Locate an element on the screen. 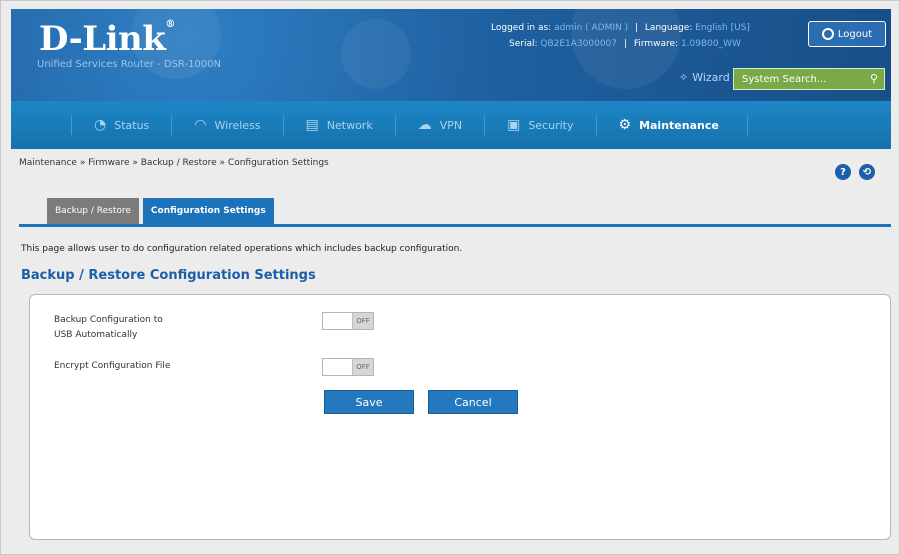  nav-item-network: ▤ Network is located at coordinates (338, 125).